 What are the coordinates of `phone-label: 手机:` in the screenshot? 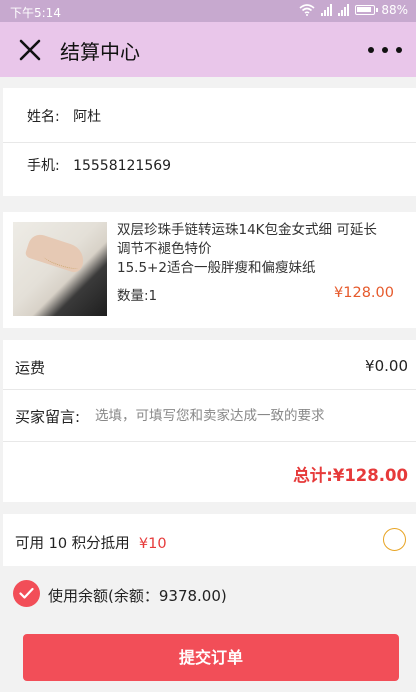 It's located at (43, 166).